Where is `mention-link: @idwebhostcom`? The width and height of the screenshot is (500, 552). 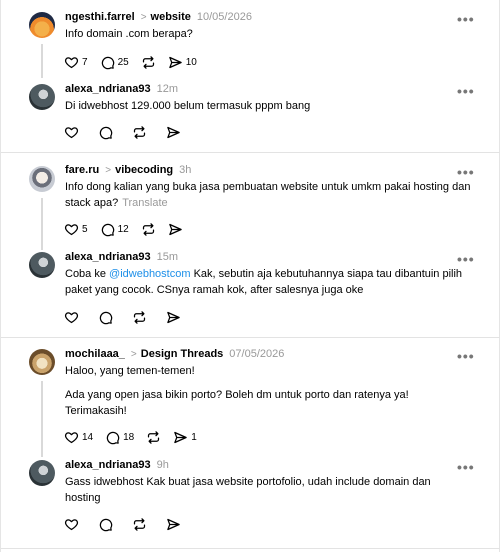
mention-link: @idwebhostcom is located at coordinates (149, 274).